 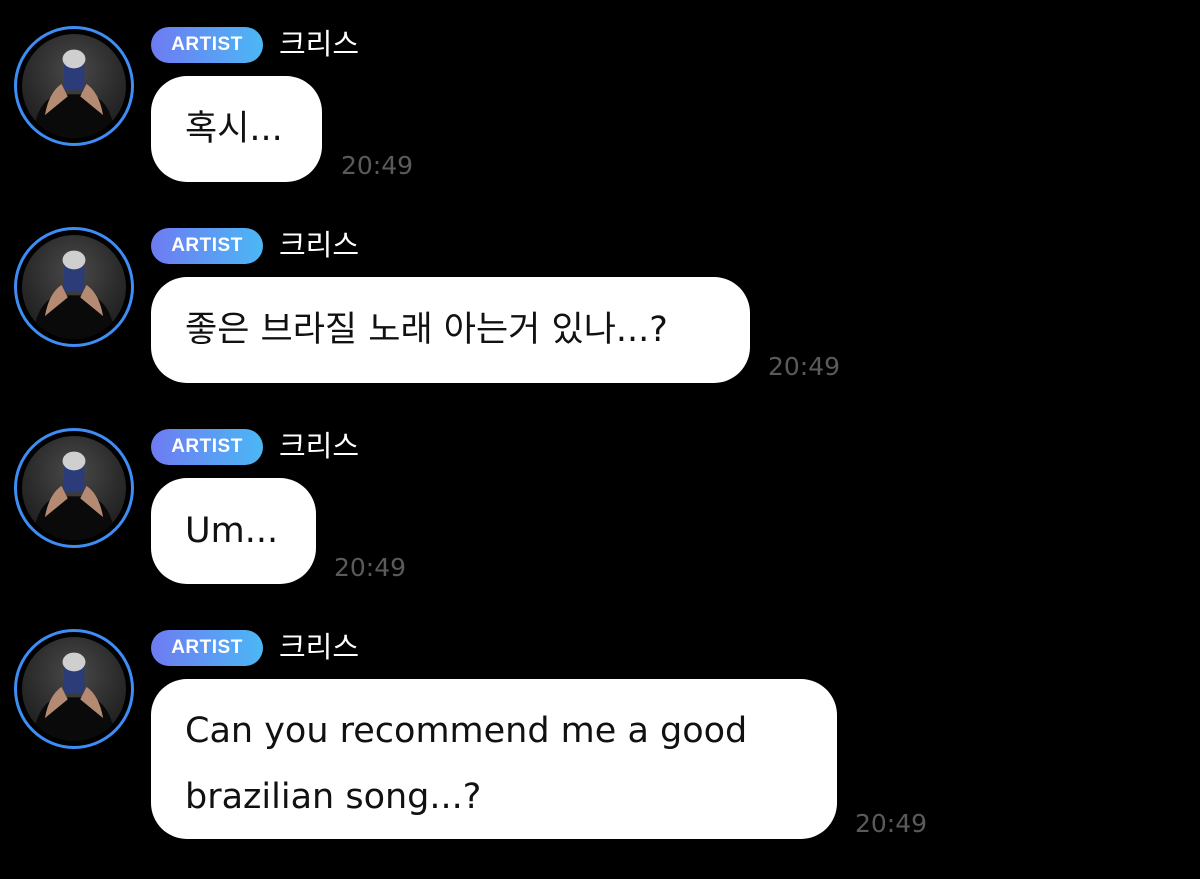 I want to click on message-bubble: 좋은 브라질 노래 아는거 있나...?, so click(x=450, y=330).